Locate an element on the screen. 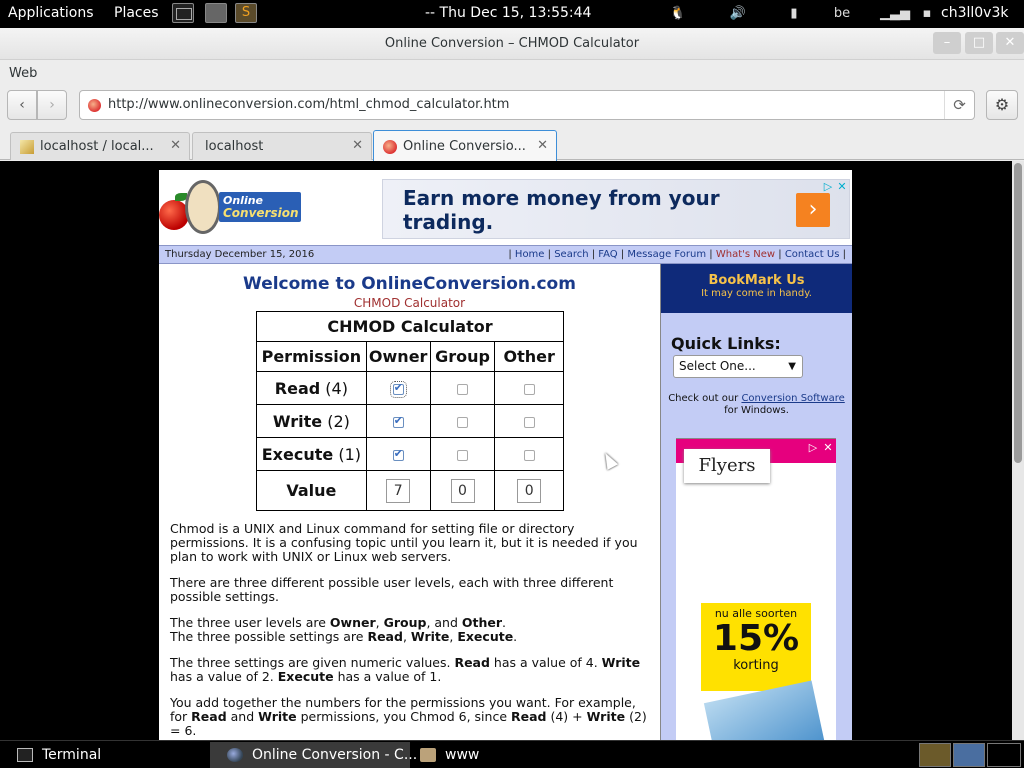  bookmark-title: BookMark Us is located at coordinates (756, 280).